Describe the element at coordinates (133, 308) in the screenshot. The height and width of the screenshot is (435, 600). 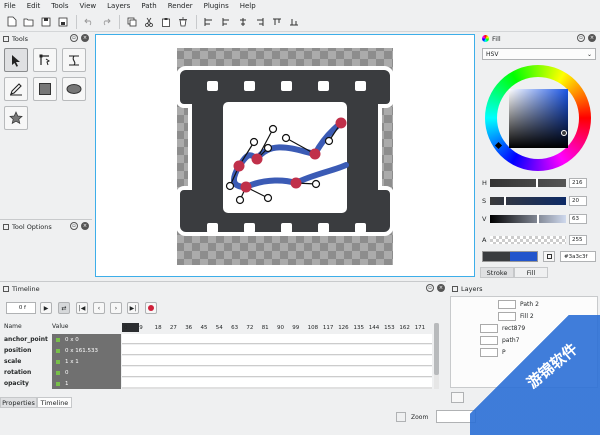
I see `last-frame-button: ▶|` at that location.